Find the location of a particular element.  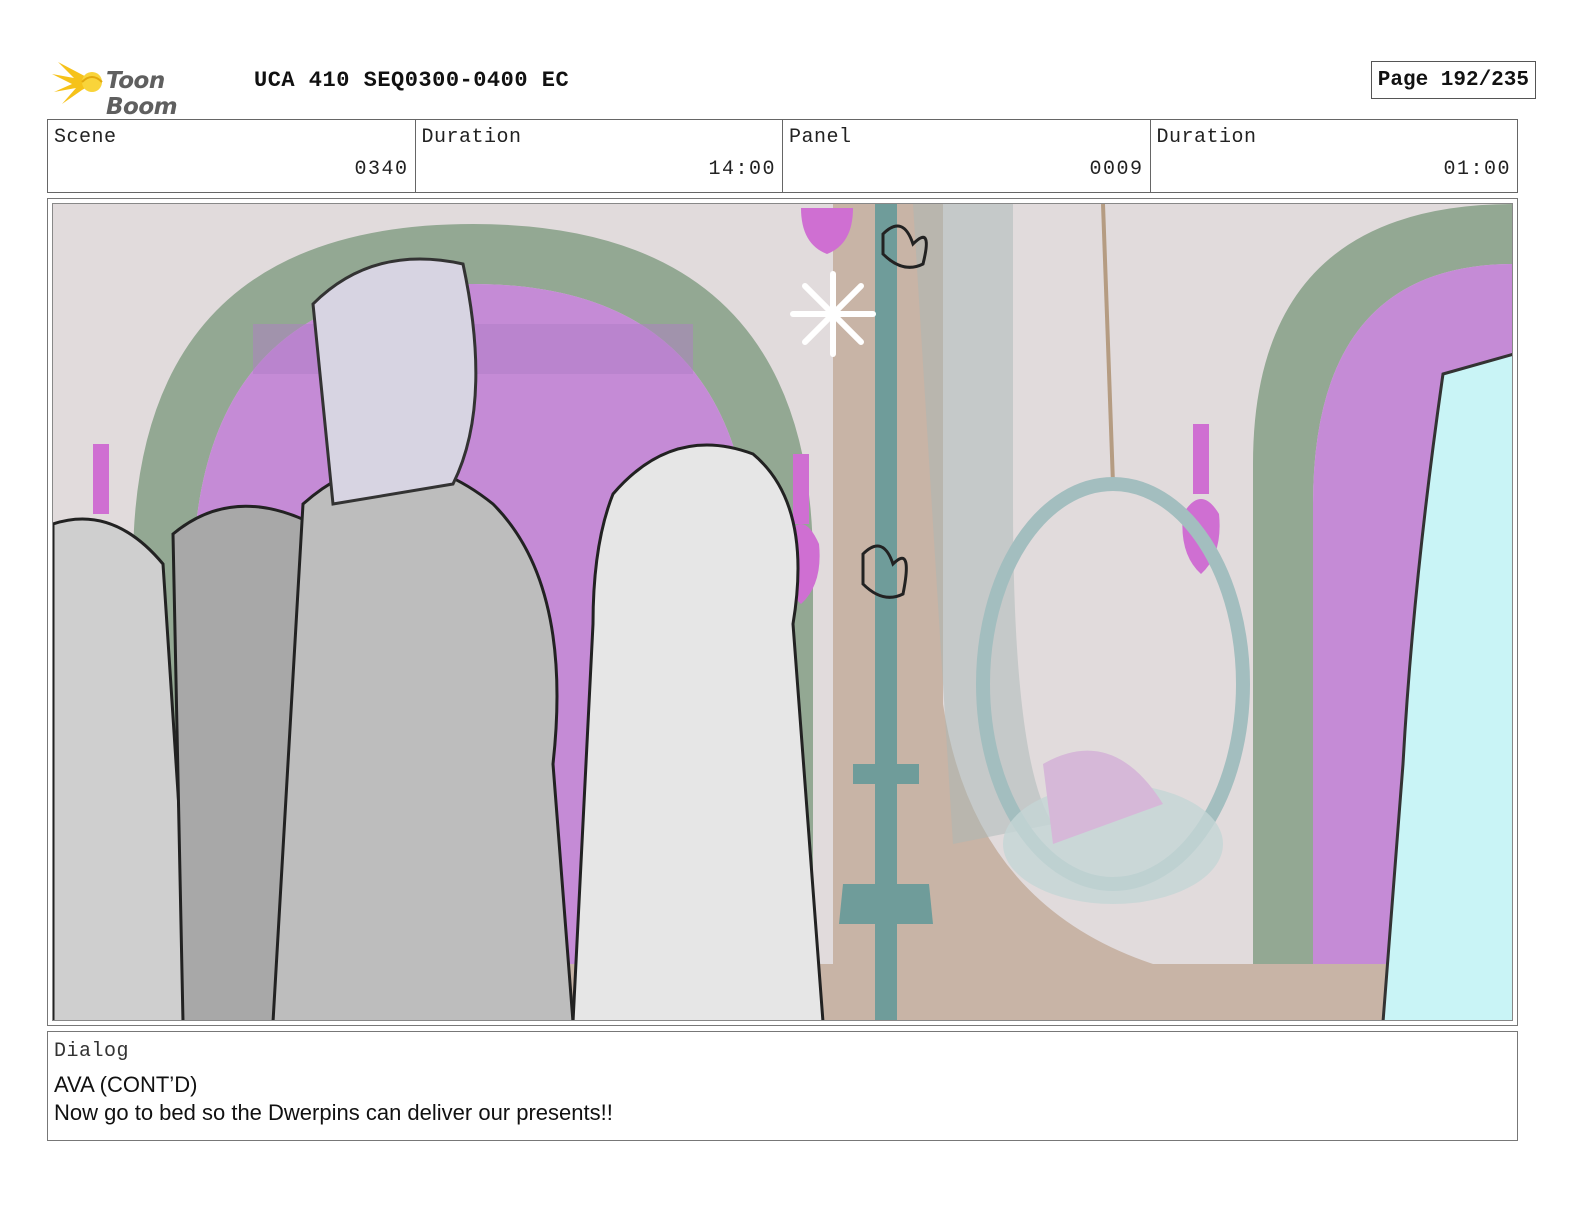

page-number: Page 192/235 is located at coordinates (1453, 80).